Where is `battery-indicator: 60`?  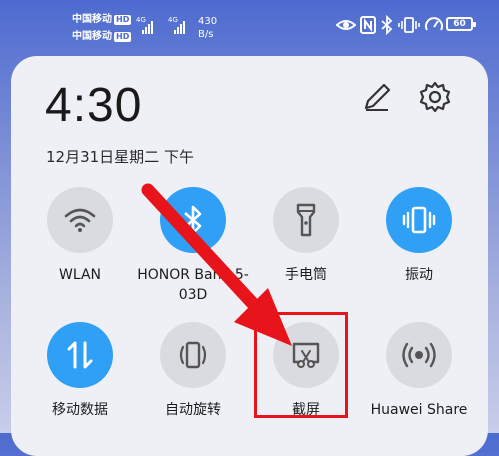
battery-indicator: 60 is located at coordinates (461, 24).